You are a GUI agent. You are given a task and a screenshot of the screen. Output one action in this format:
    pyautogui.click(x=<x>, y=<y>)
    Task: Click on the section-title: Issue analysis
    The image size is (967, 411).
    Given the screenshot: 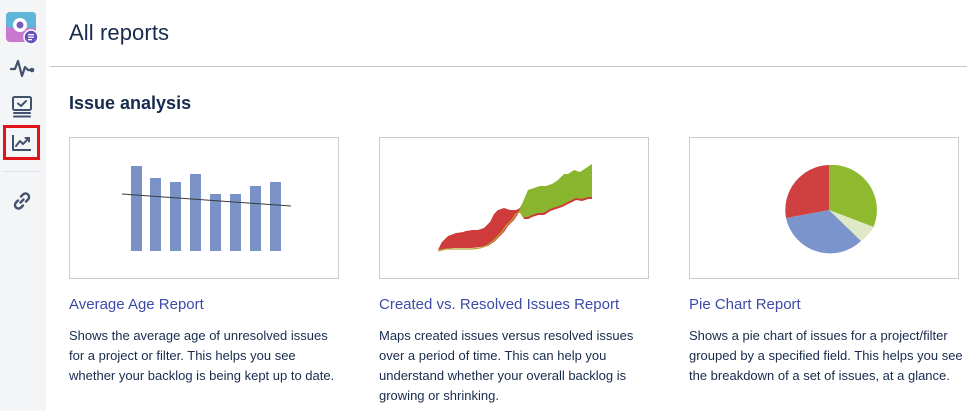 What is the action you would take?
    pyautogui.click(x=130, y=103)
    